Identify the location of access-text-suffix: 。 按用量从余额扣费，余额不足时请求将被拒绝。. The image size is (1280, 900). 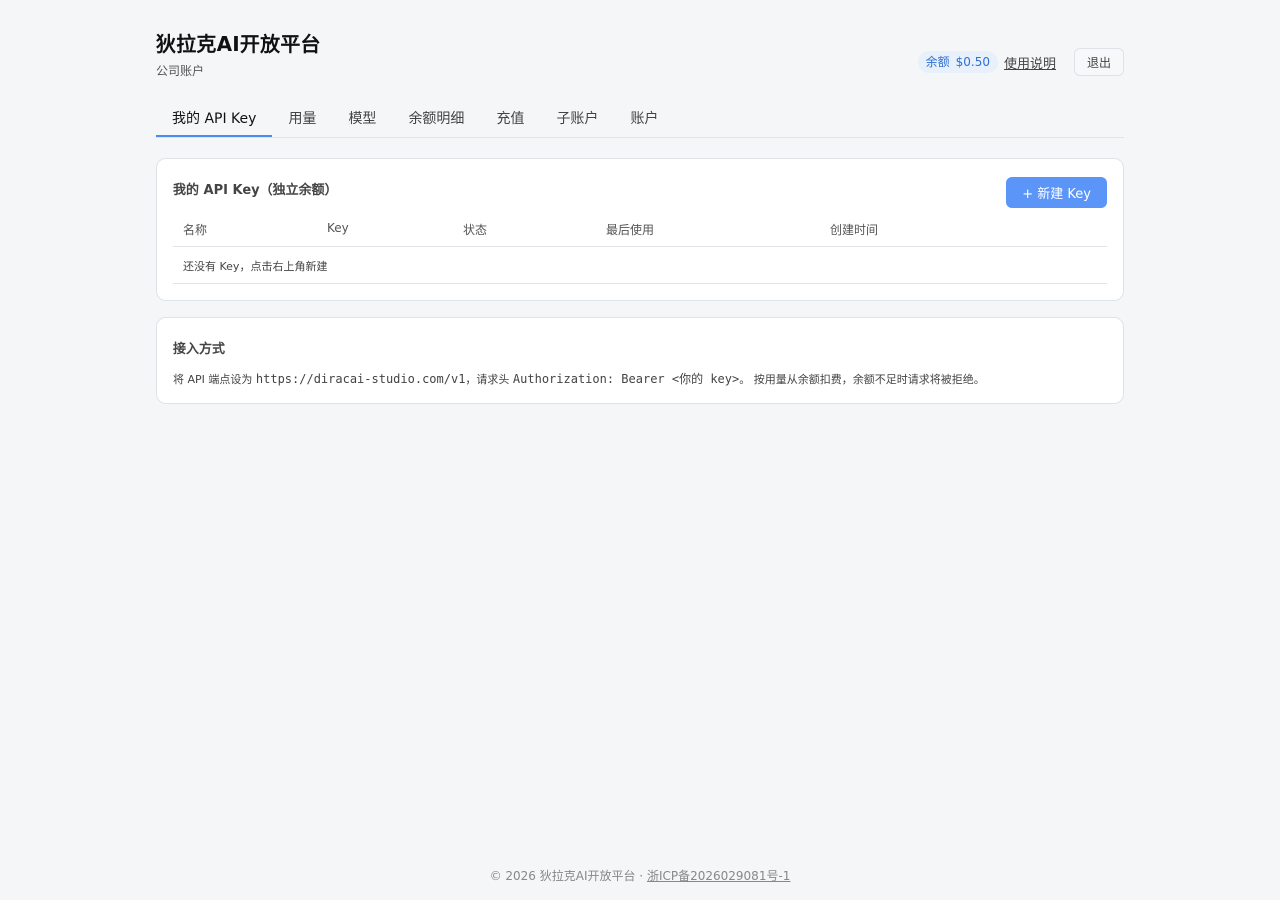
(862, 379).